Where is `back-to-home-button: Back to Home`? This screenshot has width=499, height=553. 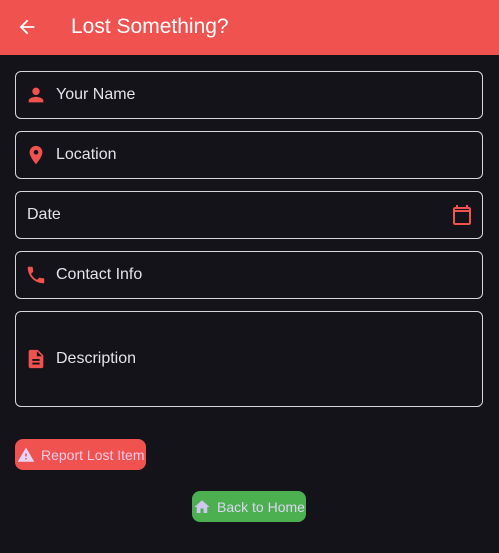
back-to-home-button: Back to Home is located at coordinates (249, 506).